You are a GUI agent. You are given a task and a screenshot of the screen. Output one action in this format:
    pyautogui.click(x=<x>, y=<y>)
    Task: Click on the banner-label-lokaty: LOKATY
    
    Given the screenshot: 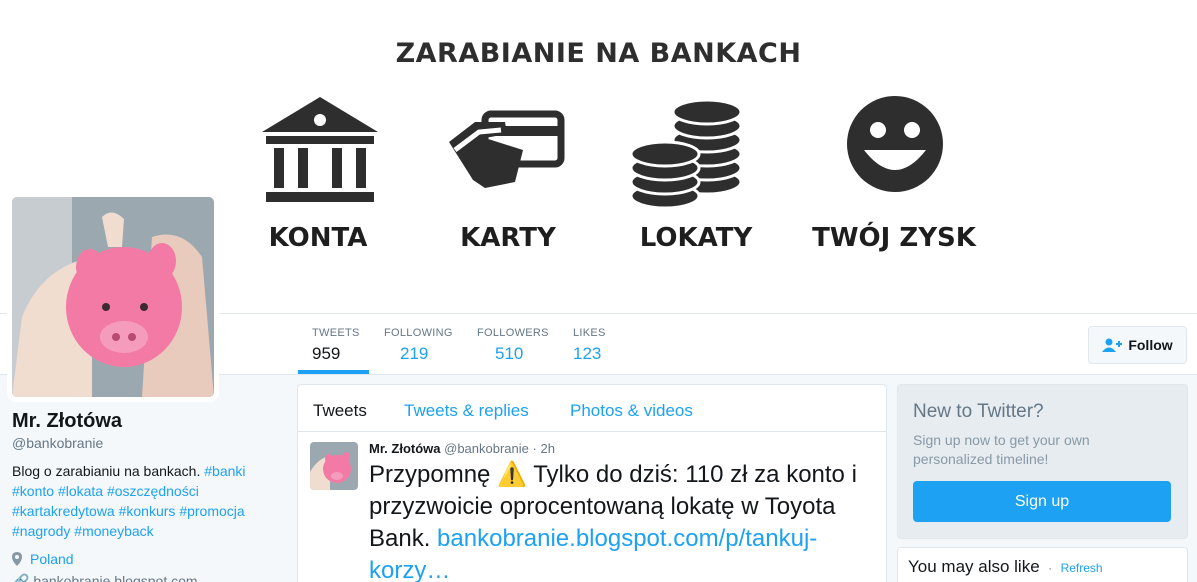 What is the action you would take?
    pyautogui.click(x=696, y=238)
    